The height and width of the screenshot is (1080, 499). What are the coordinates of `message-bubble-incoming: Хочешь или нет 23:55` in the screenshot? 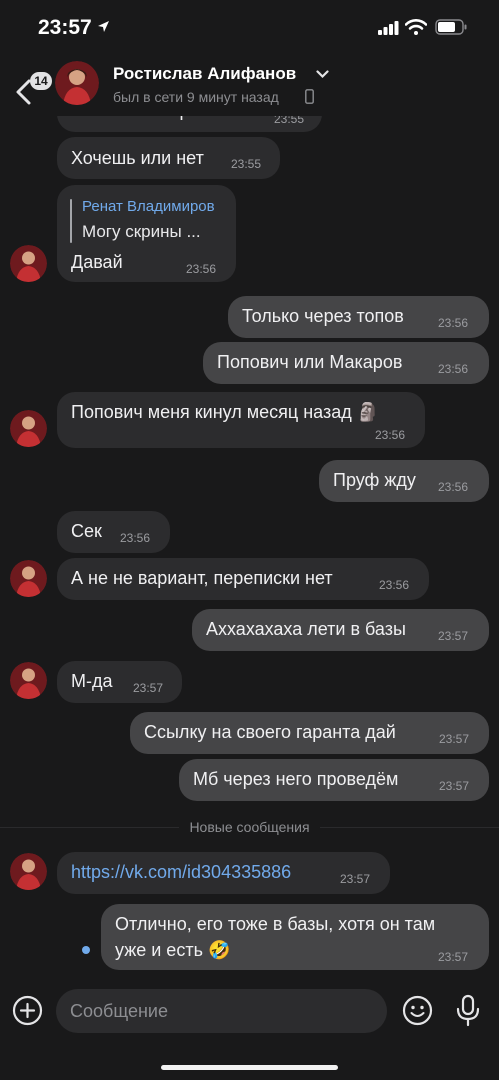 It's located at (168, 158).